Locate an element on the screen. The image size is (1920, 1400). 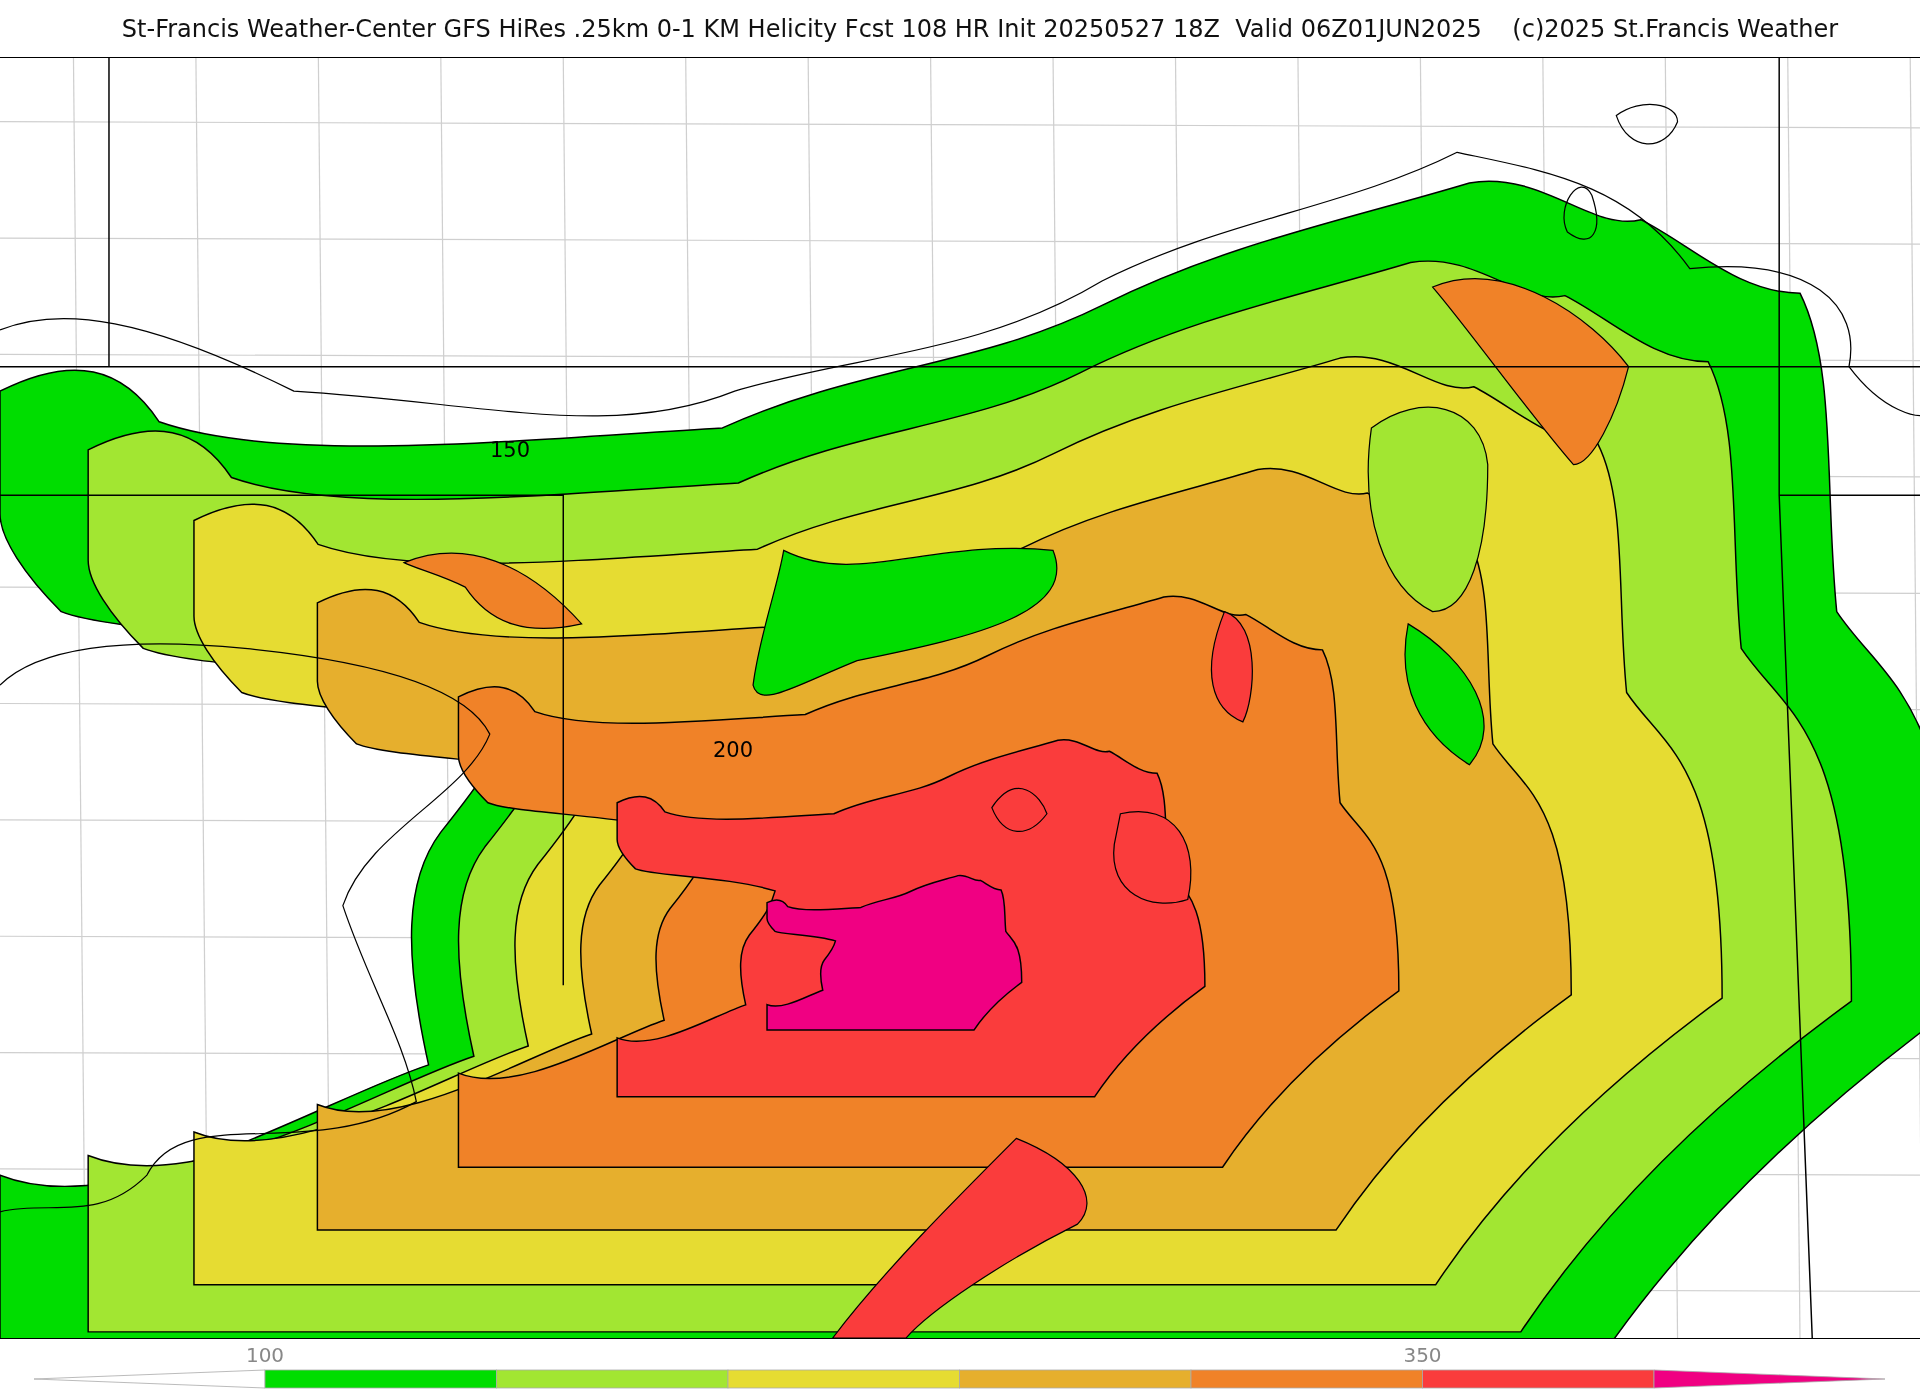
map-title: St-Francis Weather-Center GFS HiRes .25km 0-1 KM Helicity Fcst 108 HR Init 20250527 18Z Valid 06Z01JUN2025 (c)2025 St.Francis Weather is located at coordinates (980, 28).